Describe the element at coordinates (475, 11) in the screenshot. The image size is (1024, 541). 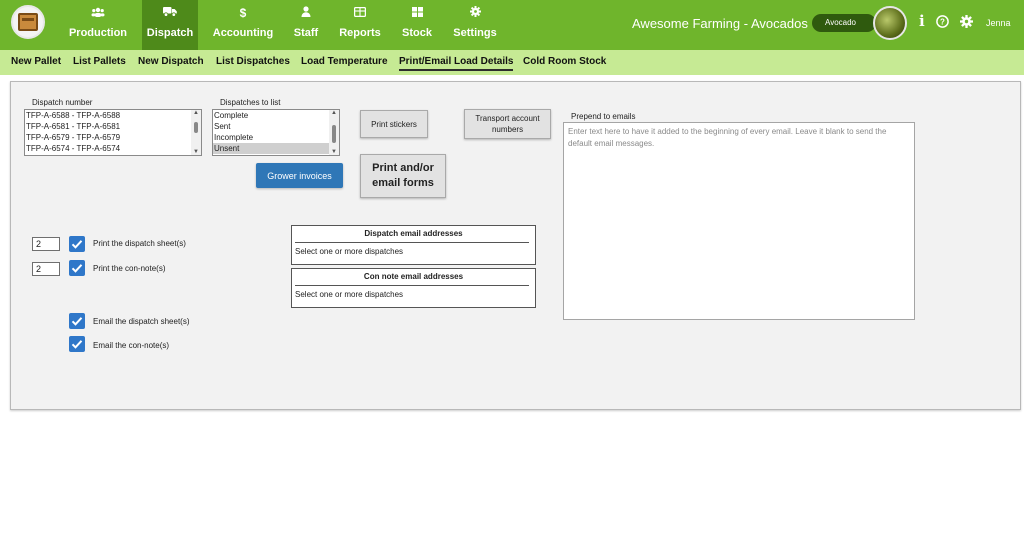
I see `gear-icon` at that location.